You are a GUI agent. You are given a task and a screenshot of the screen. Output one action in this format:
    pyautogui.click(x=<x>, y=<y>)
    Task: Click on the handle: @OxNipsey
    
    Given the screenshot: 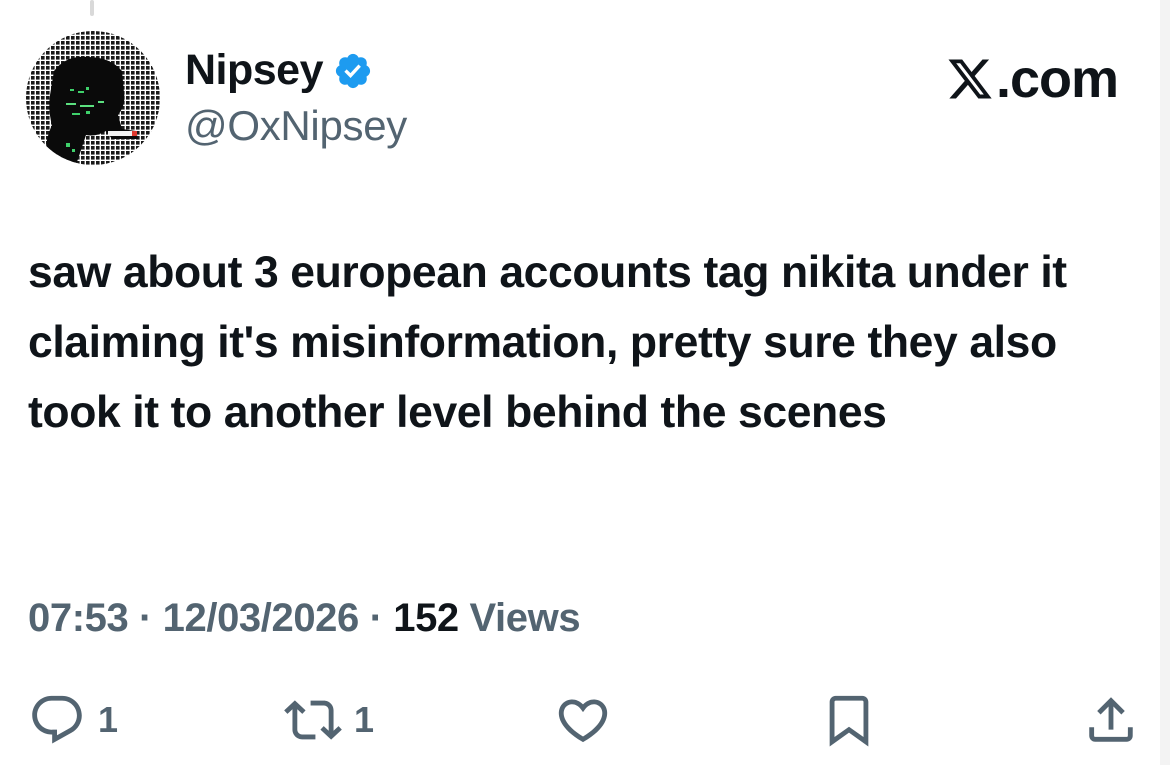 What is the action you would take?
    pyautogui.click(x=296, y=126)
    